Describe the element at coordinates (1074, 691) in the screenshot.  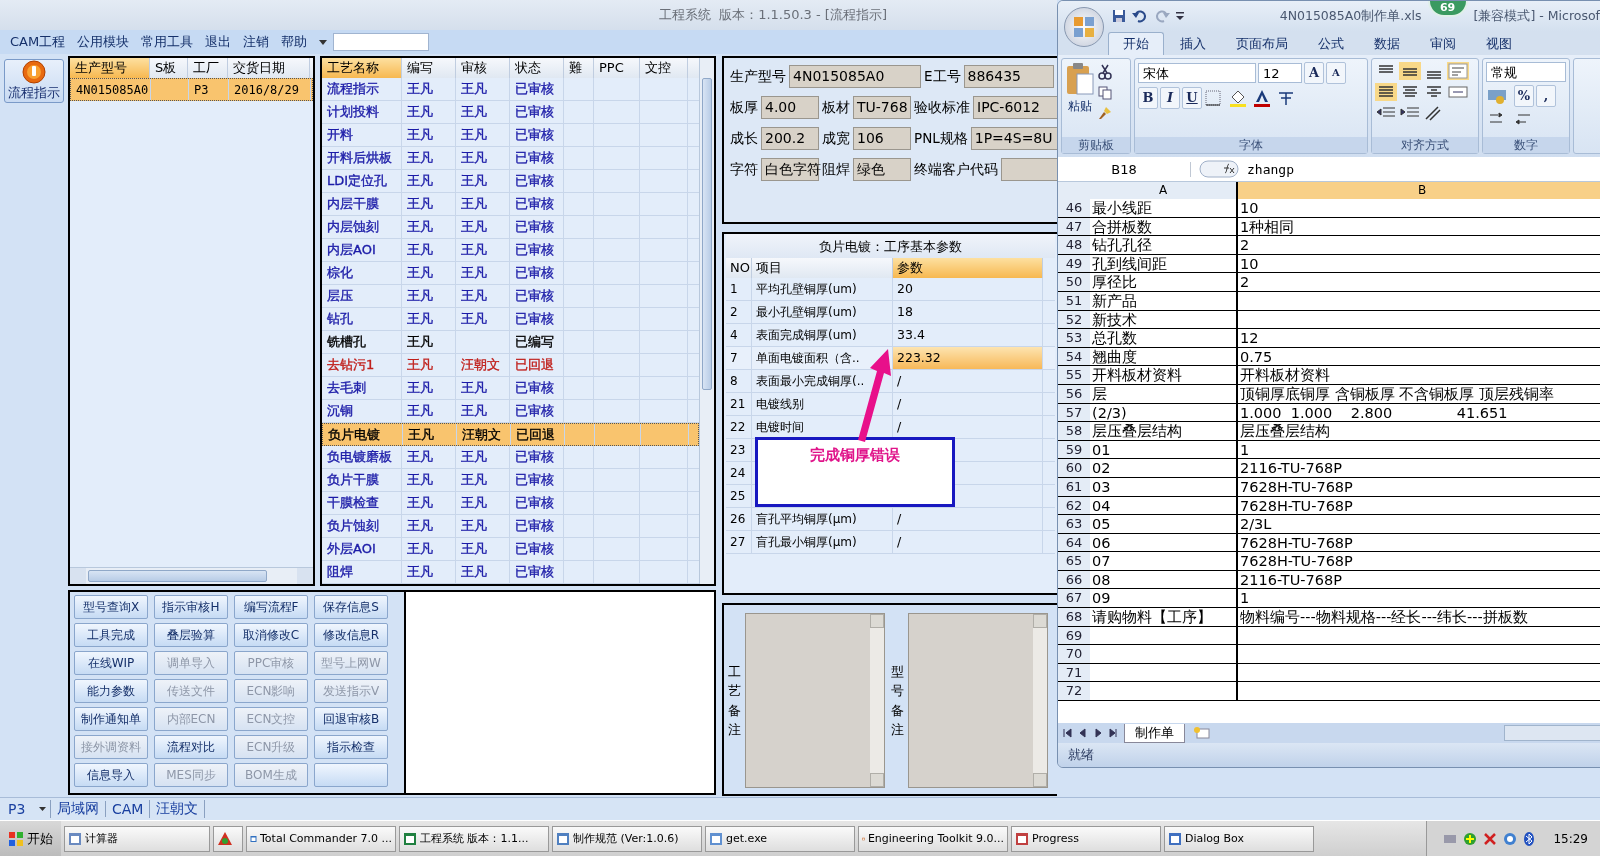
I see `row-header: 72` at that location.